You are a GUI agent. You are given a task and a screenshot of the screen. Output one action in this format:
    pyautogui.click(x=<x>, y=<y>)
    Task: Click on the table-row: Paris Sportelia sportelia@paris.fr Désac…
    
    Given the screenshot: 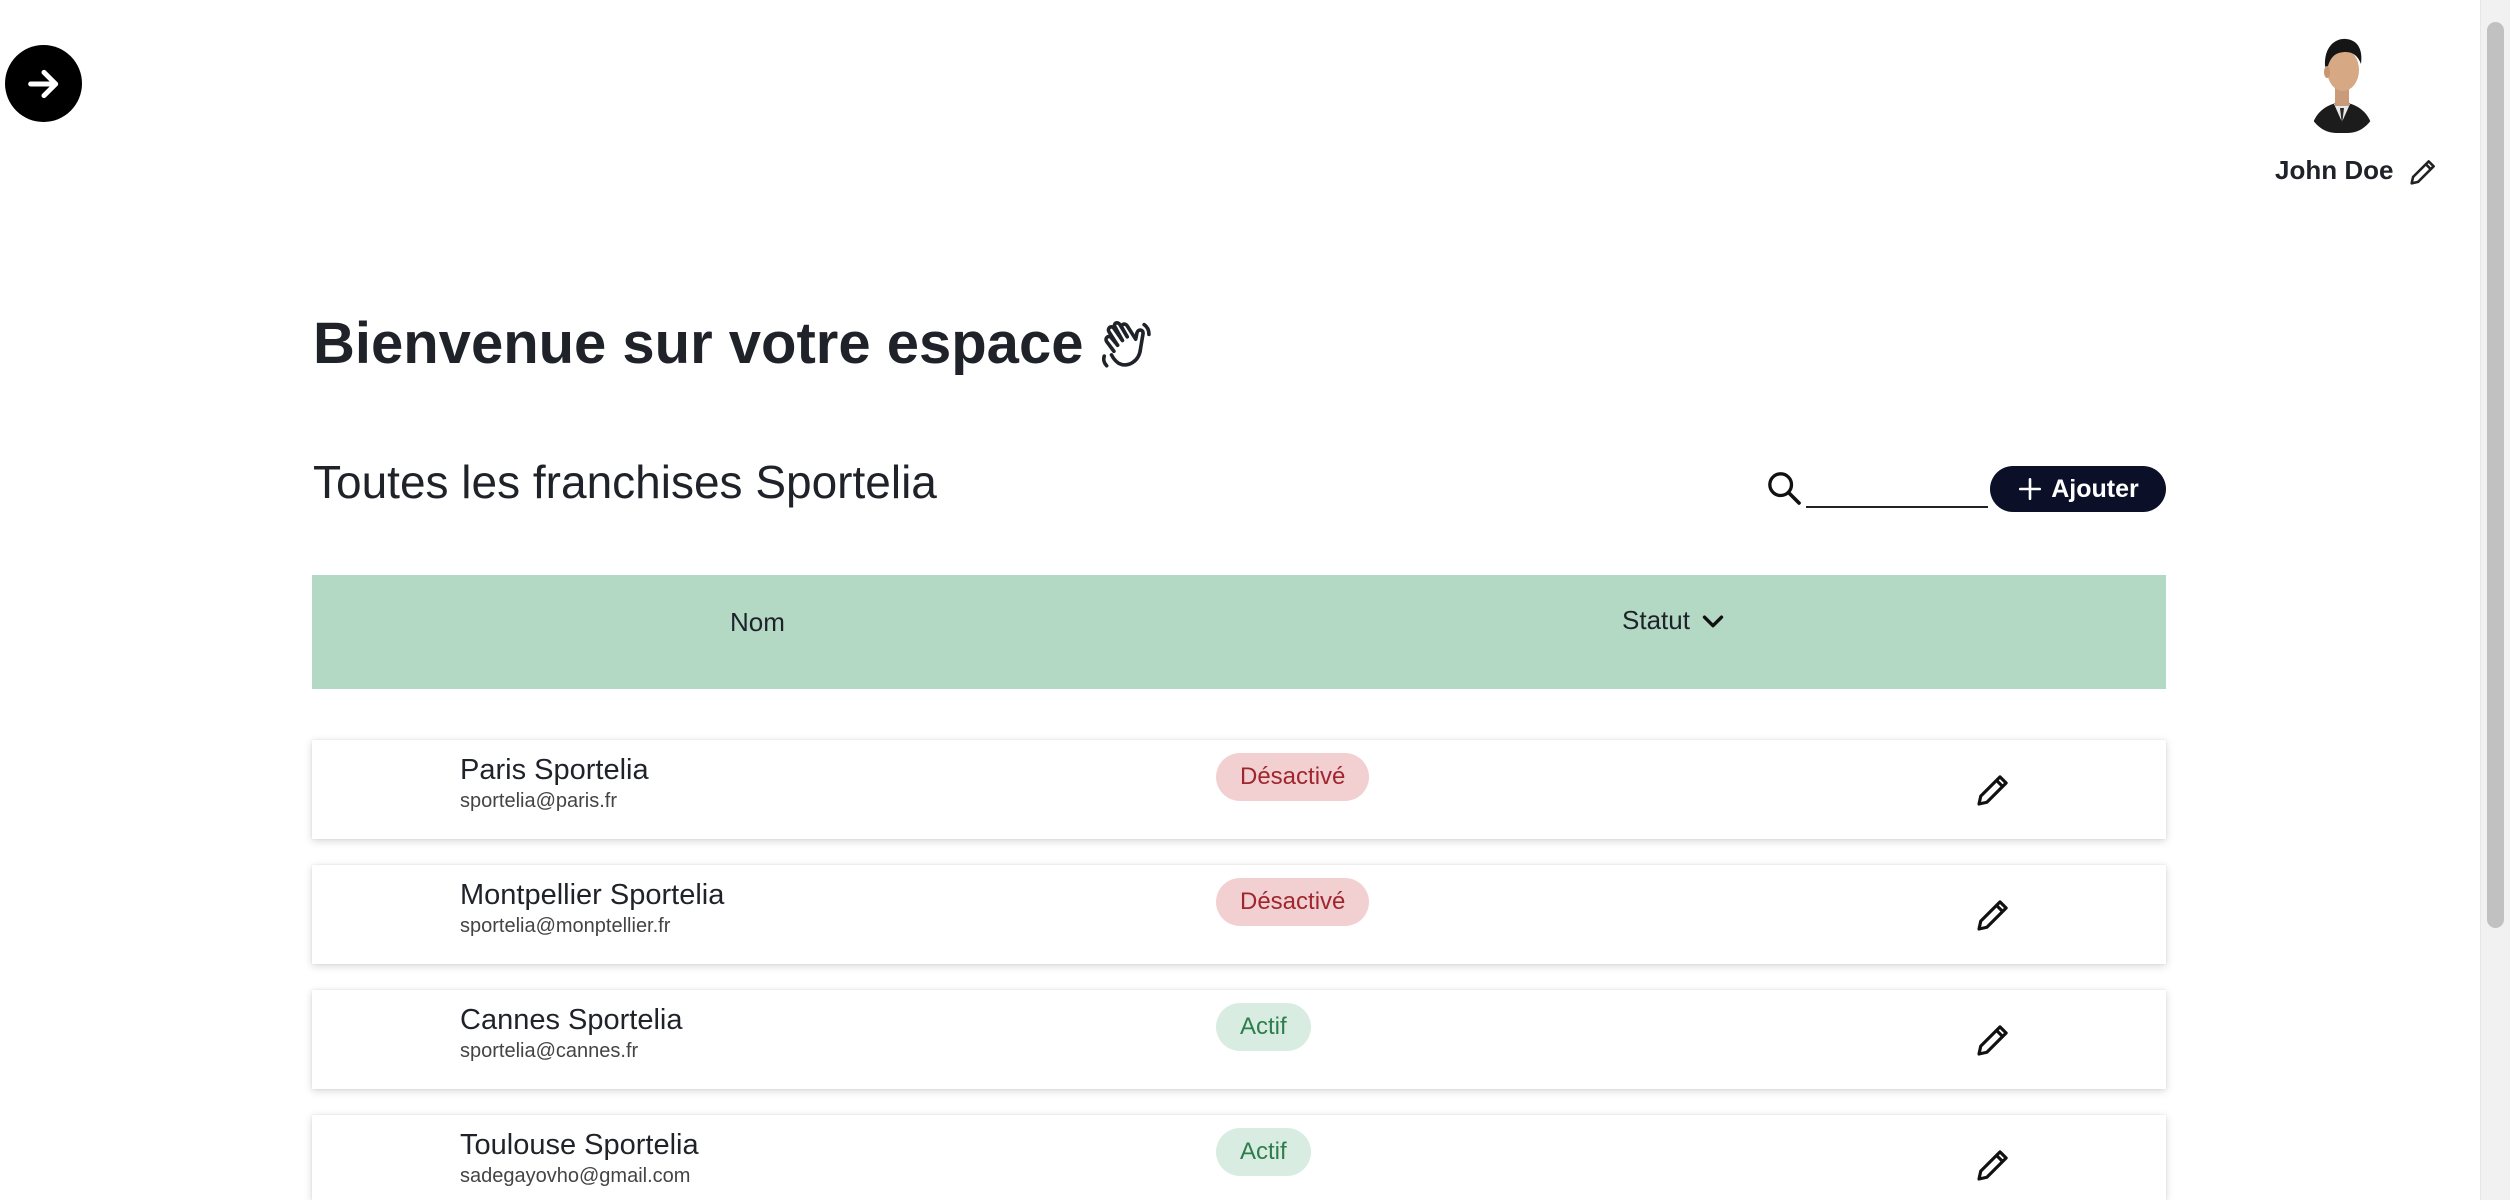 What is the action you would take?
    pyautogui.click(x=1239, y=789)
    